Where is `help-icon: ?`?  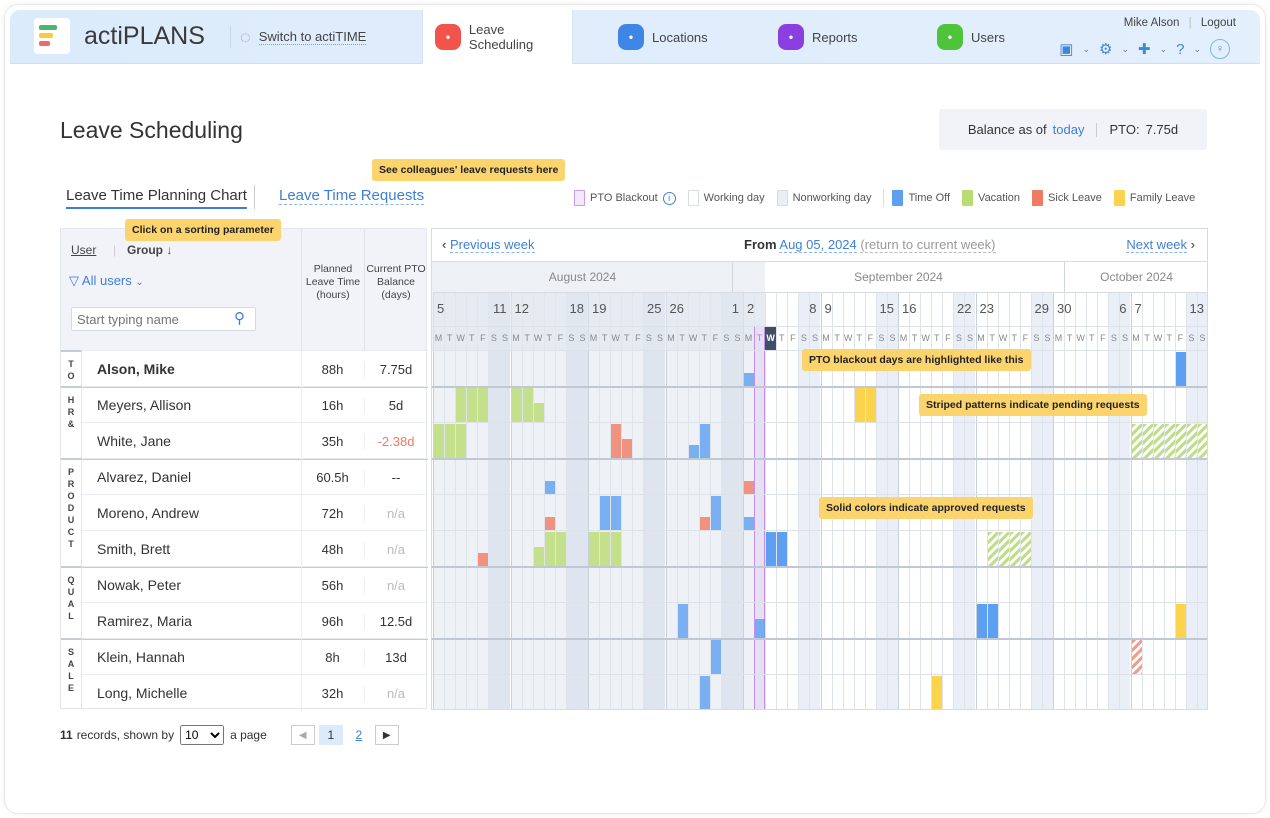
help-icon: ? is located at coordinates (1180, 49).